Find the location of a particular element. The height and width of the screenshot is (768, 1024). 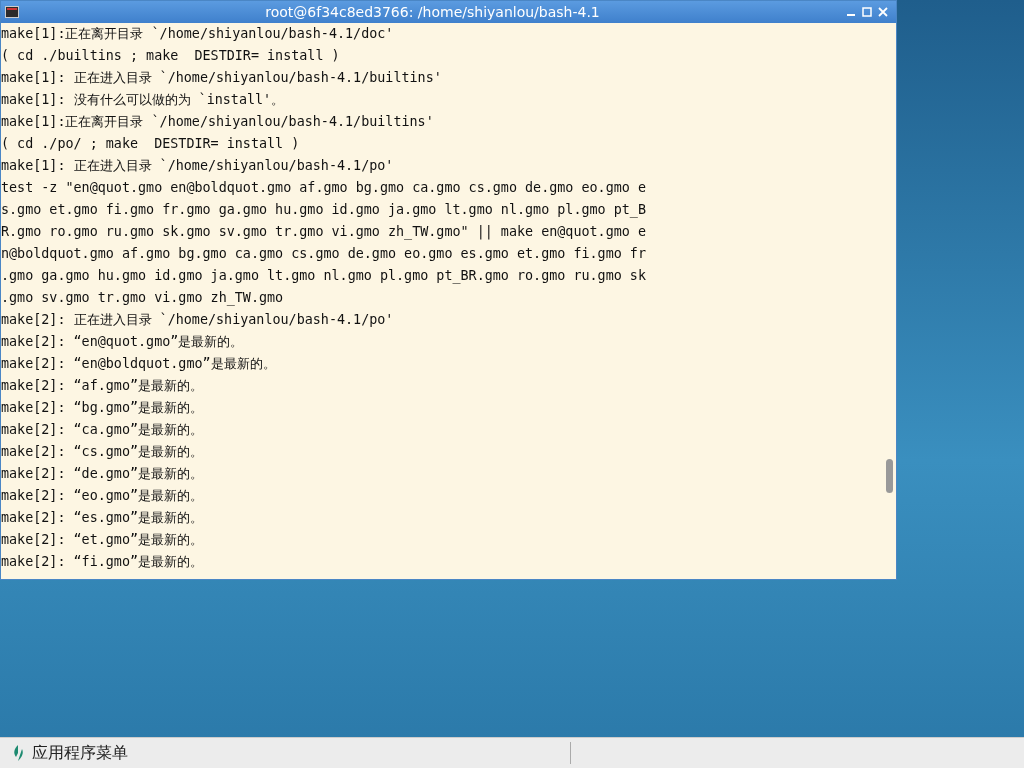

terminal-line: make[2]: “eo.gmo”是最新的。 is located at coordinates (102, 496).